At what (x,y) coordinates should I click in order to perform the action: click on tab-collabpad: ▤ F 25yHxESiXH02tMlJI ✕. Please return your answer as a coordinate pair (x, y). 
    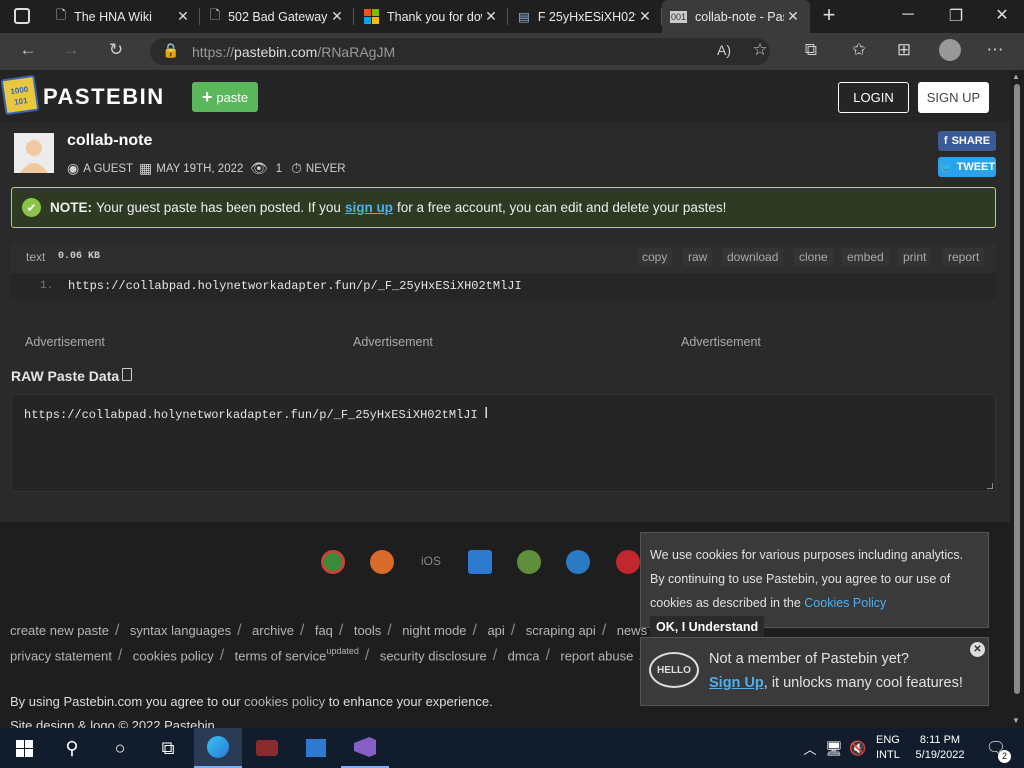
    Looking at the image, I should click on (586, 16).